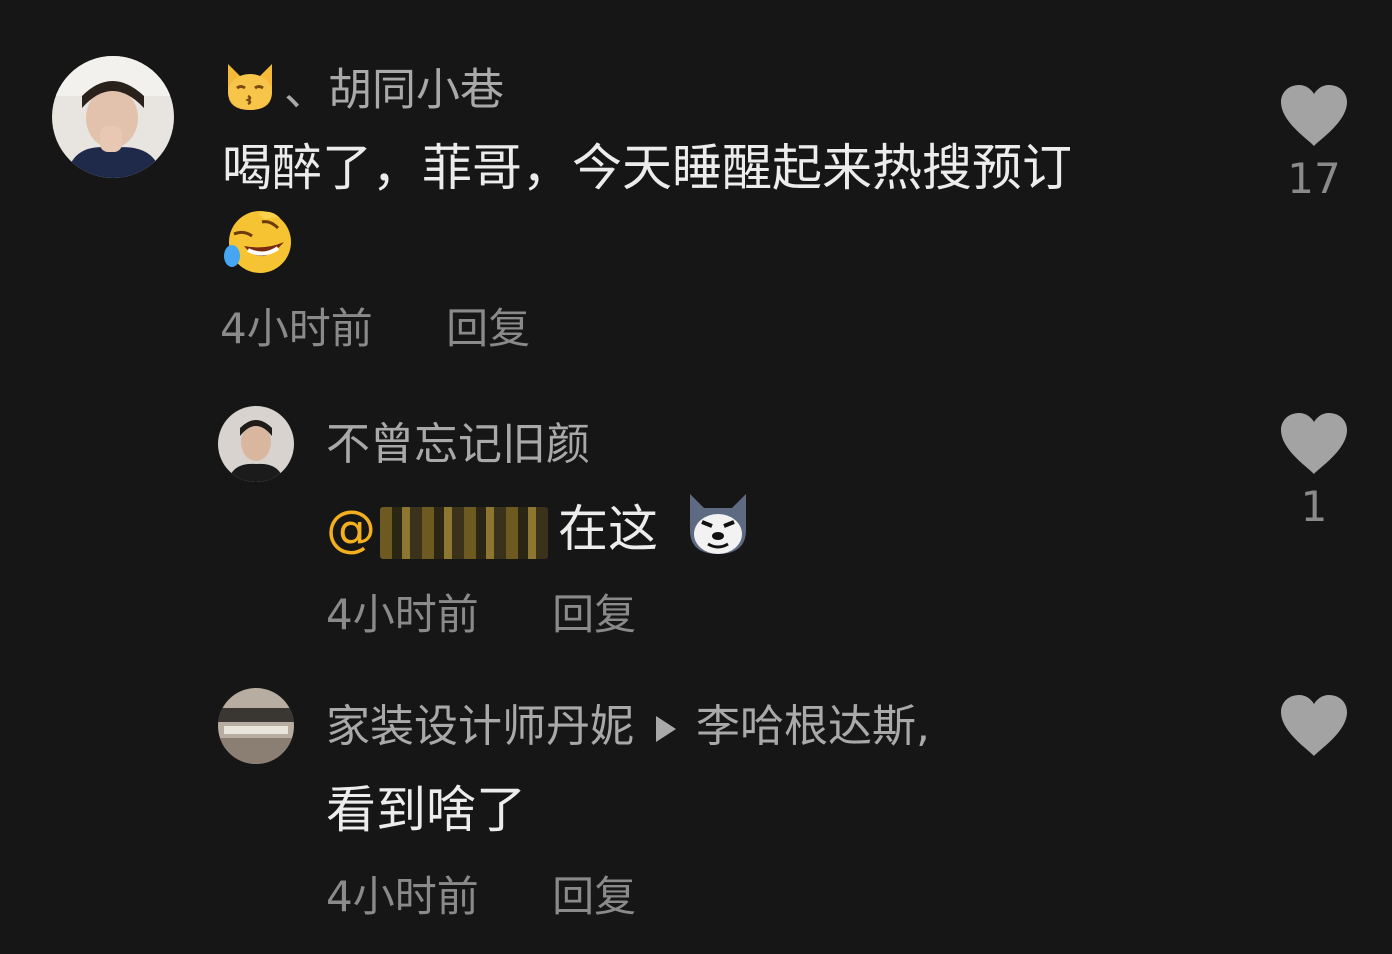 This screenshot has width=1392, height=954. Describe the element at coordinates (1314, 178) in the screenshot. I see `like-count: 17` at that location.